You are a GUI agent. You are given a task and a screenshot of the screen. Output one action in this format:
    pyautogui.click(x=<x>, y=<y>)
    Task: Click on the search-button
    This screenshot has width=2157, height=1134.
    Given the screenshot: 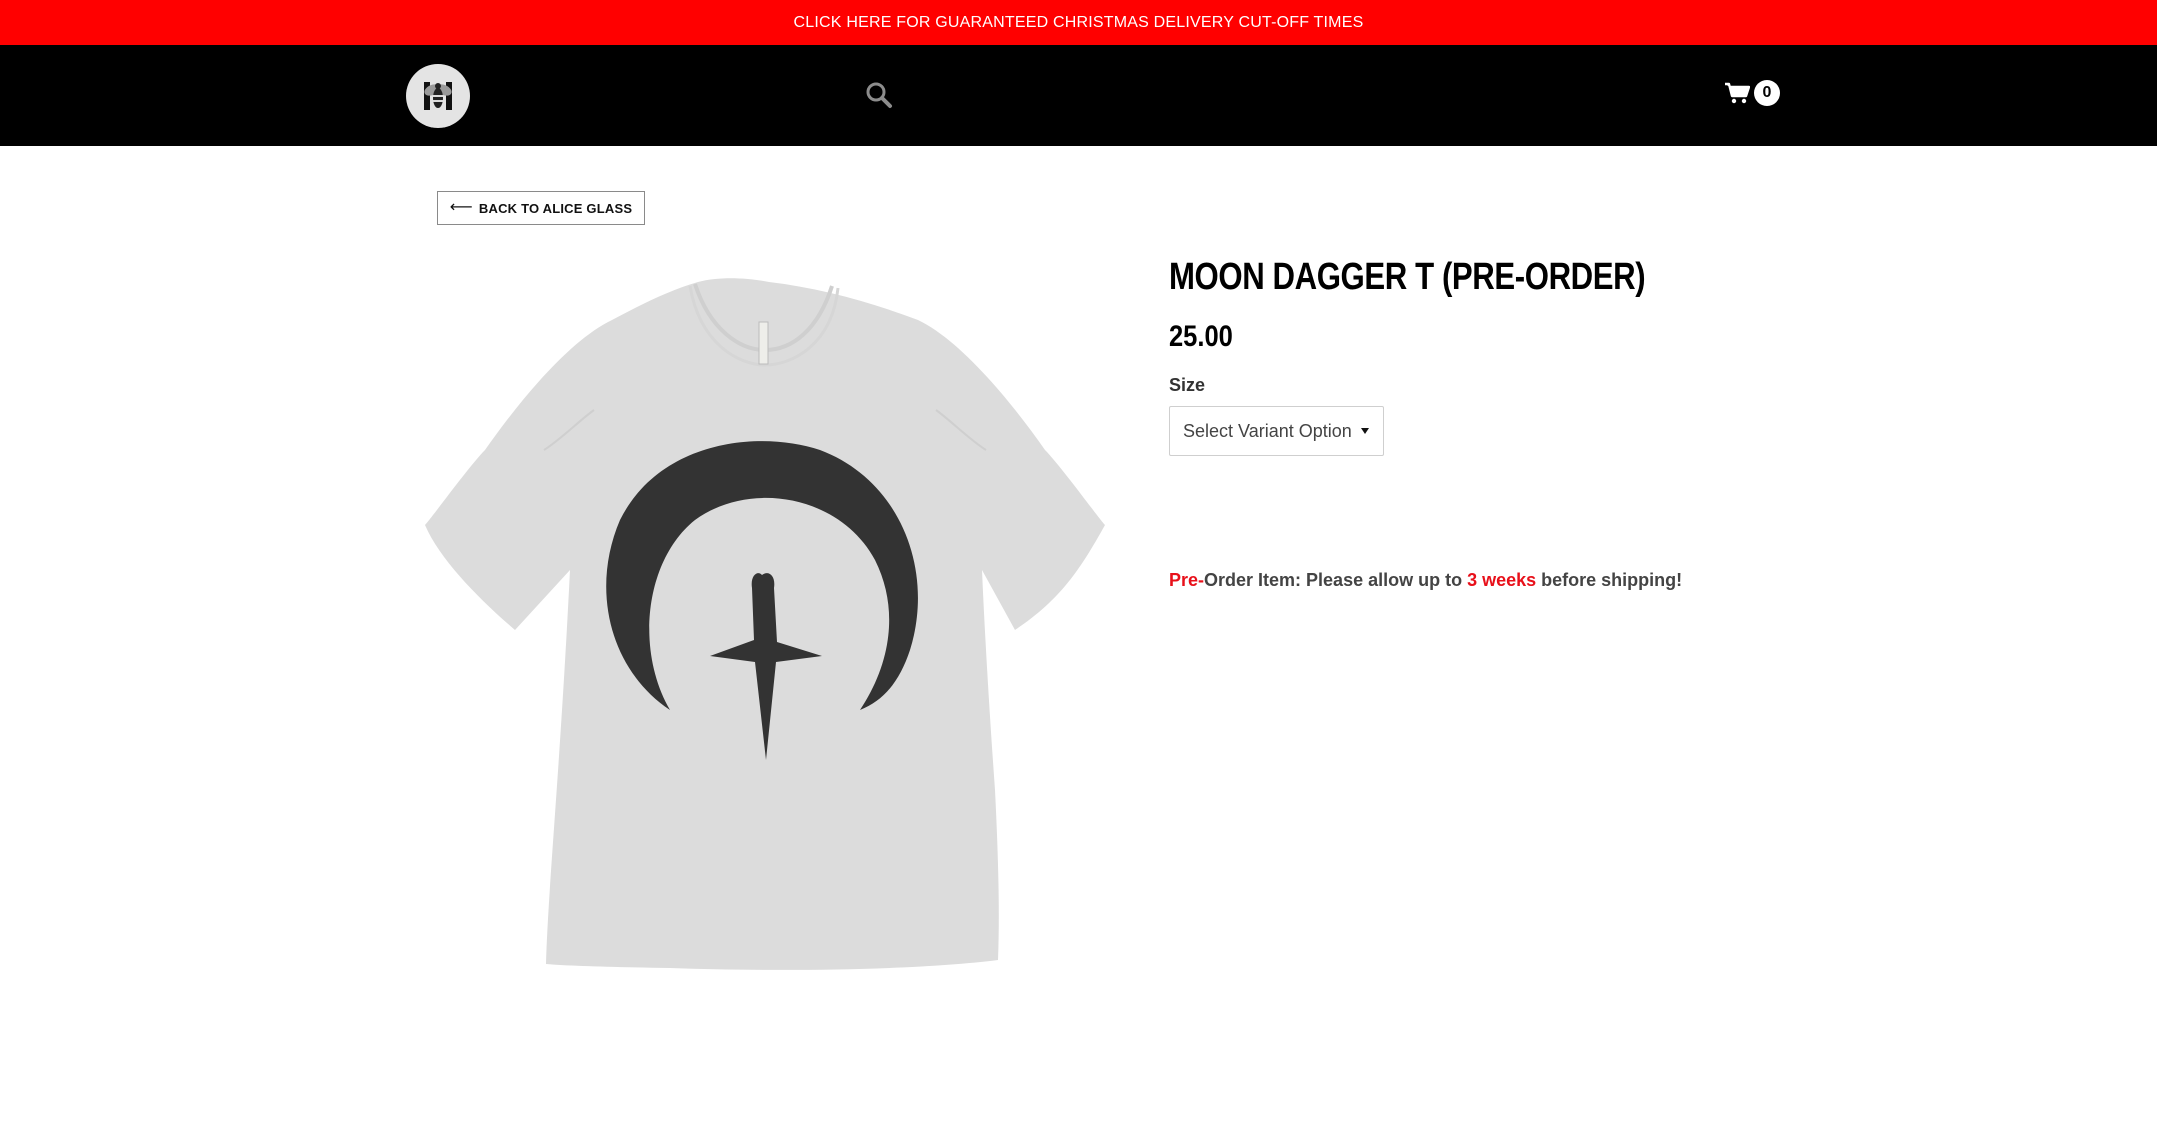 What is the action you would take?
    pyautogui.click(x=879, y=95)
    